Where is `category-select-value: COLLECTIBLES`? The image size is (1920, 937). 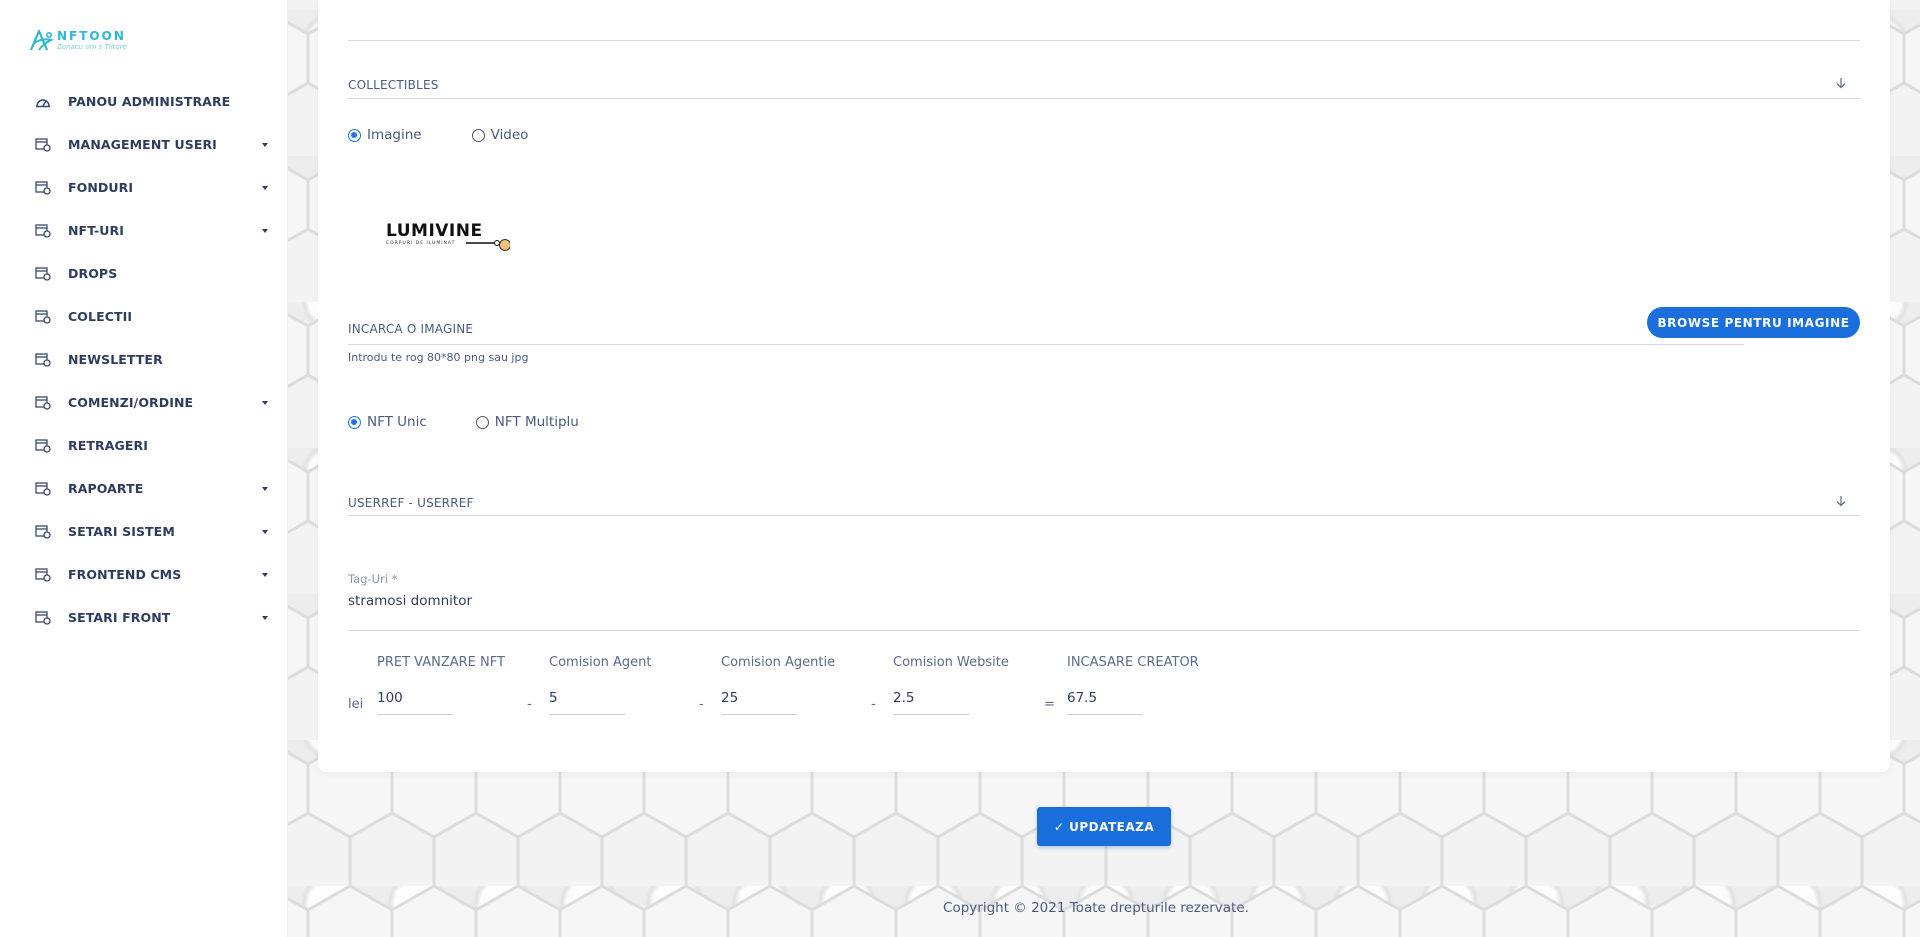
category-select-value: COLLECTIBLES is located at coordinates (393, 85).